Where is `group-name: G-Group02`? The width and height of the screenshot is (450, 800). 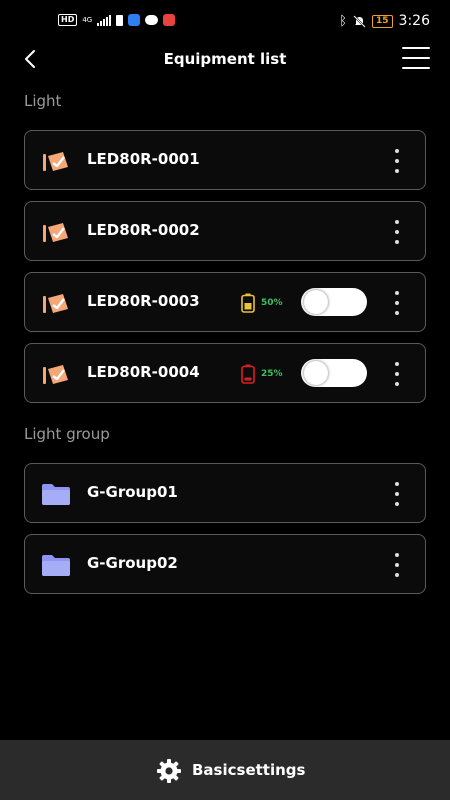
group-name: G-Group02 is located at coordinates (132, 563).